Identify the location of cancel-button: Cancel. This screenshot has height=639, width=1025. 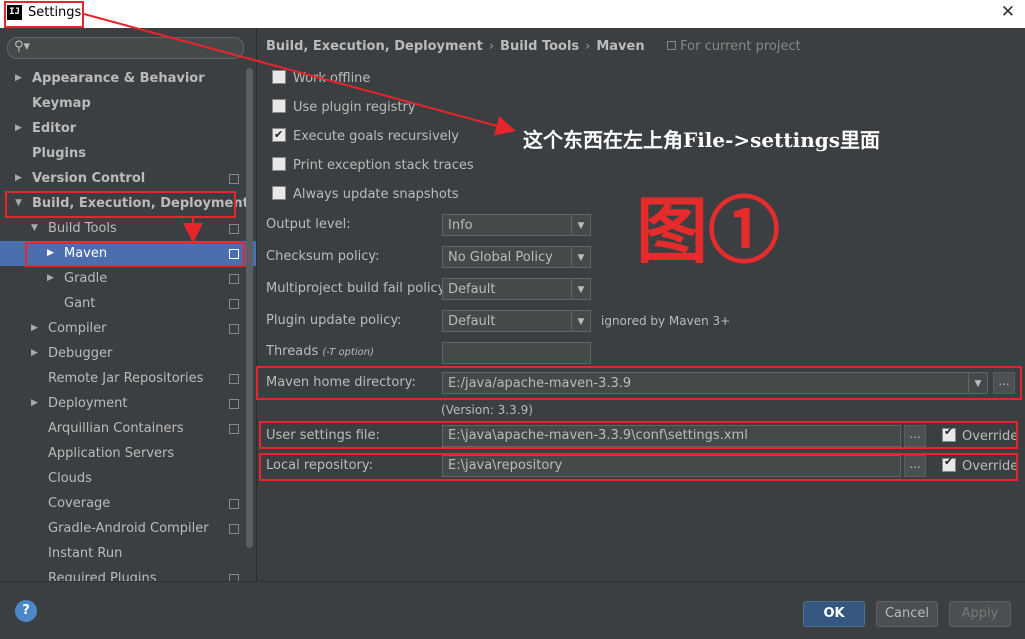
(907, 614).